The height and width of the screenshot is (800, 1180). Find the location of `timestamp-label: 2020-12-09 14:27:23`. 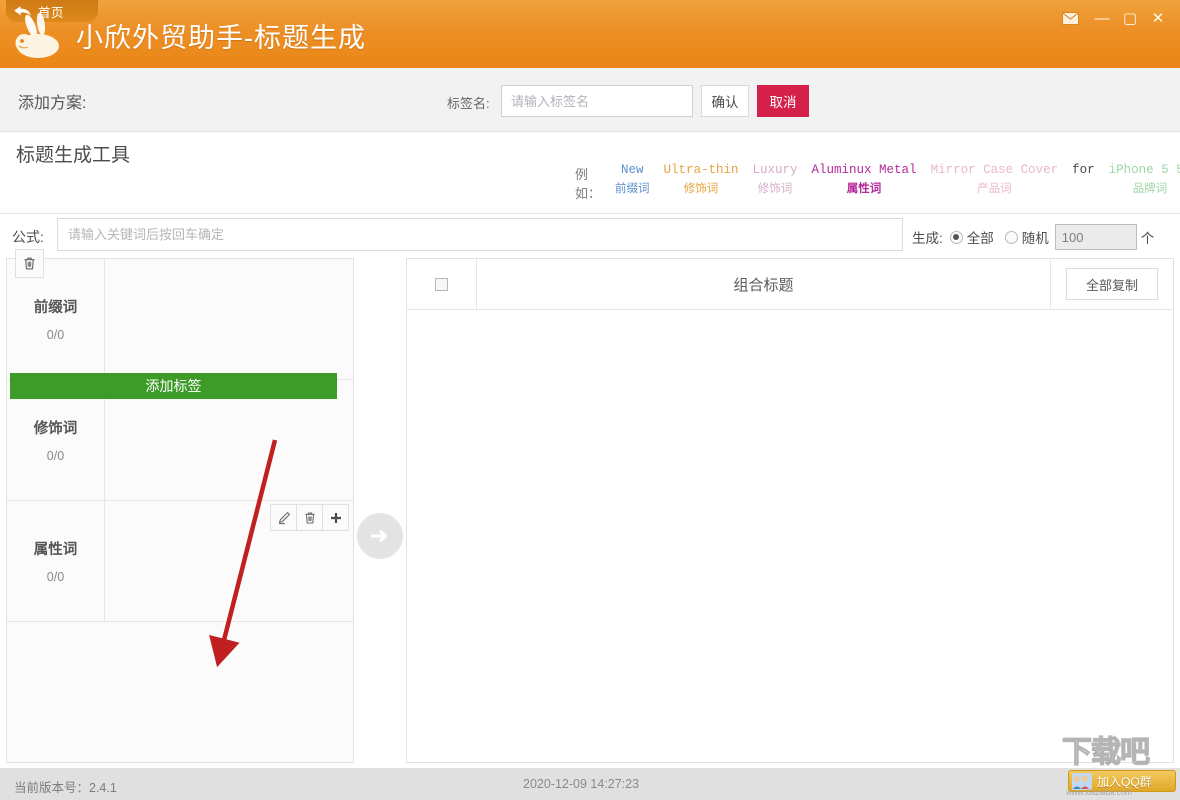

timestamp-label: 2020-12-09 14:27:23 is located at coordinates (581, 784).